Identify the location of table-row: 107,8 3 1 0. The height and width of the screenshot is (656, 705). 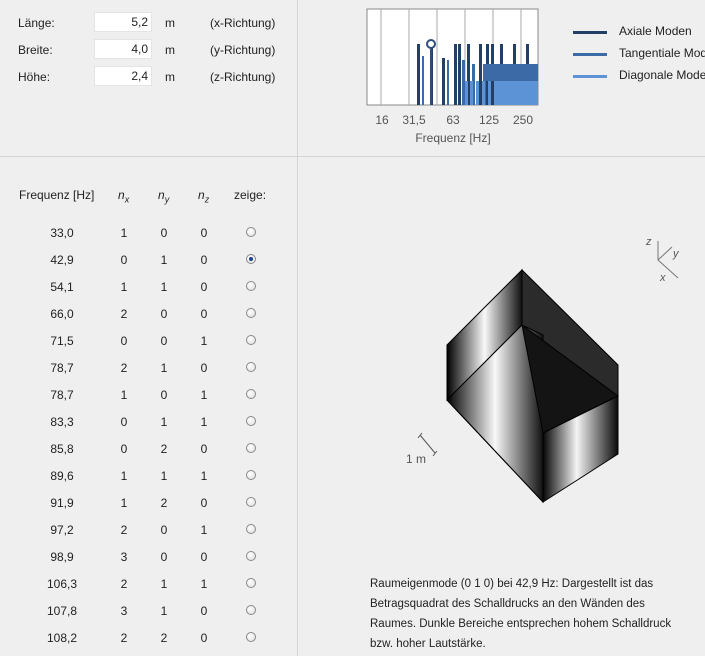
(149, 614).